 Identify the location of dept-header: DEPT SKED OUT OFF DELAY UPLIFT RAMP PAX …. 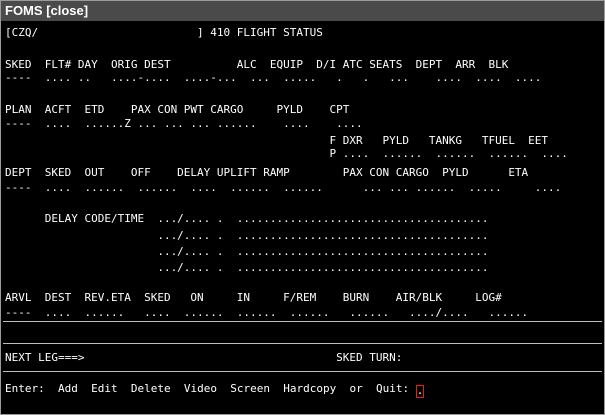
(267, 172).